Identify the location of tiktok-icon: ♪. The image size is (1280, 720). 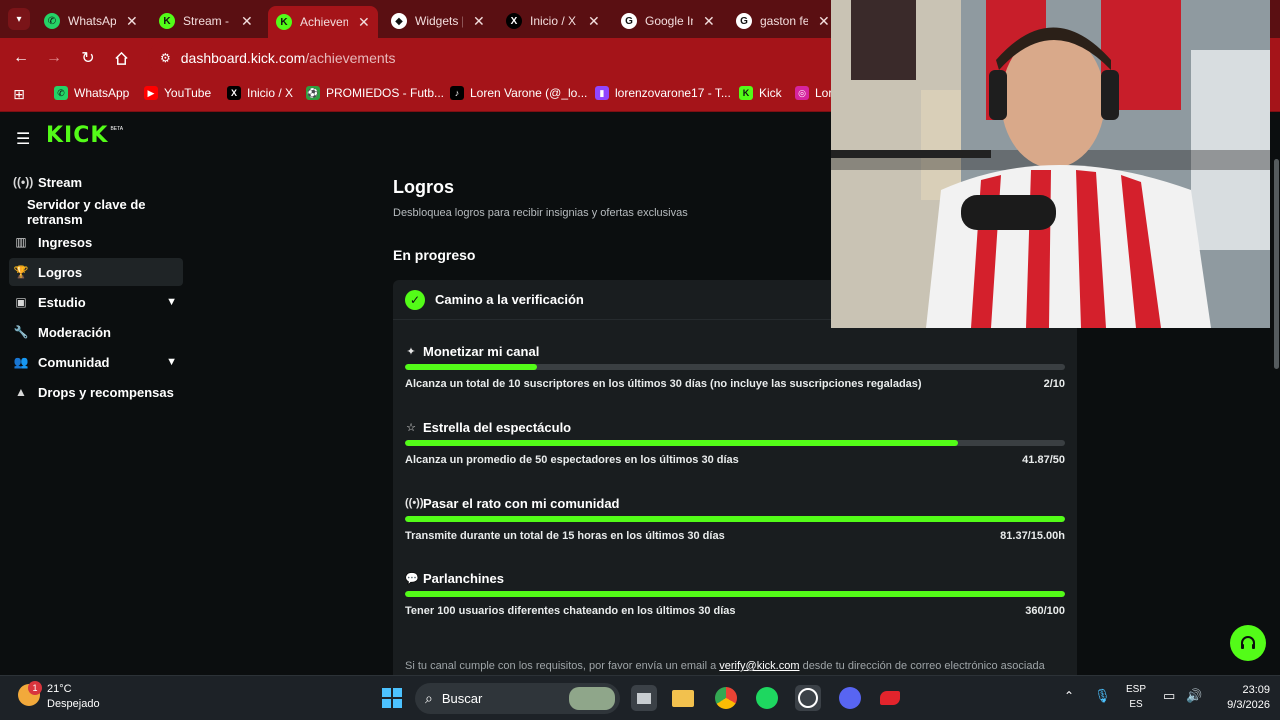
(457, 93).